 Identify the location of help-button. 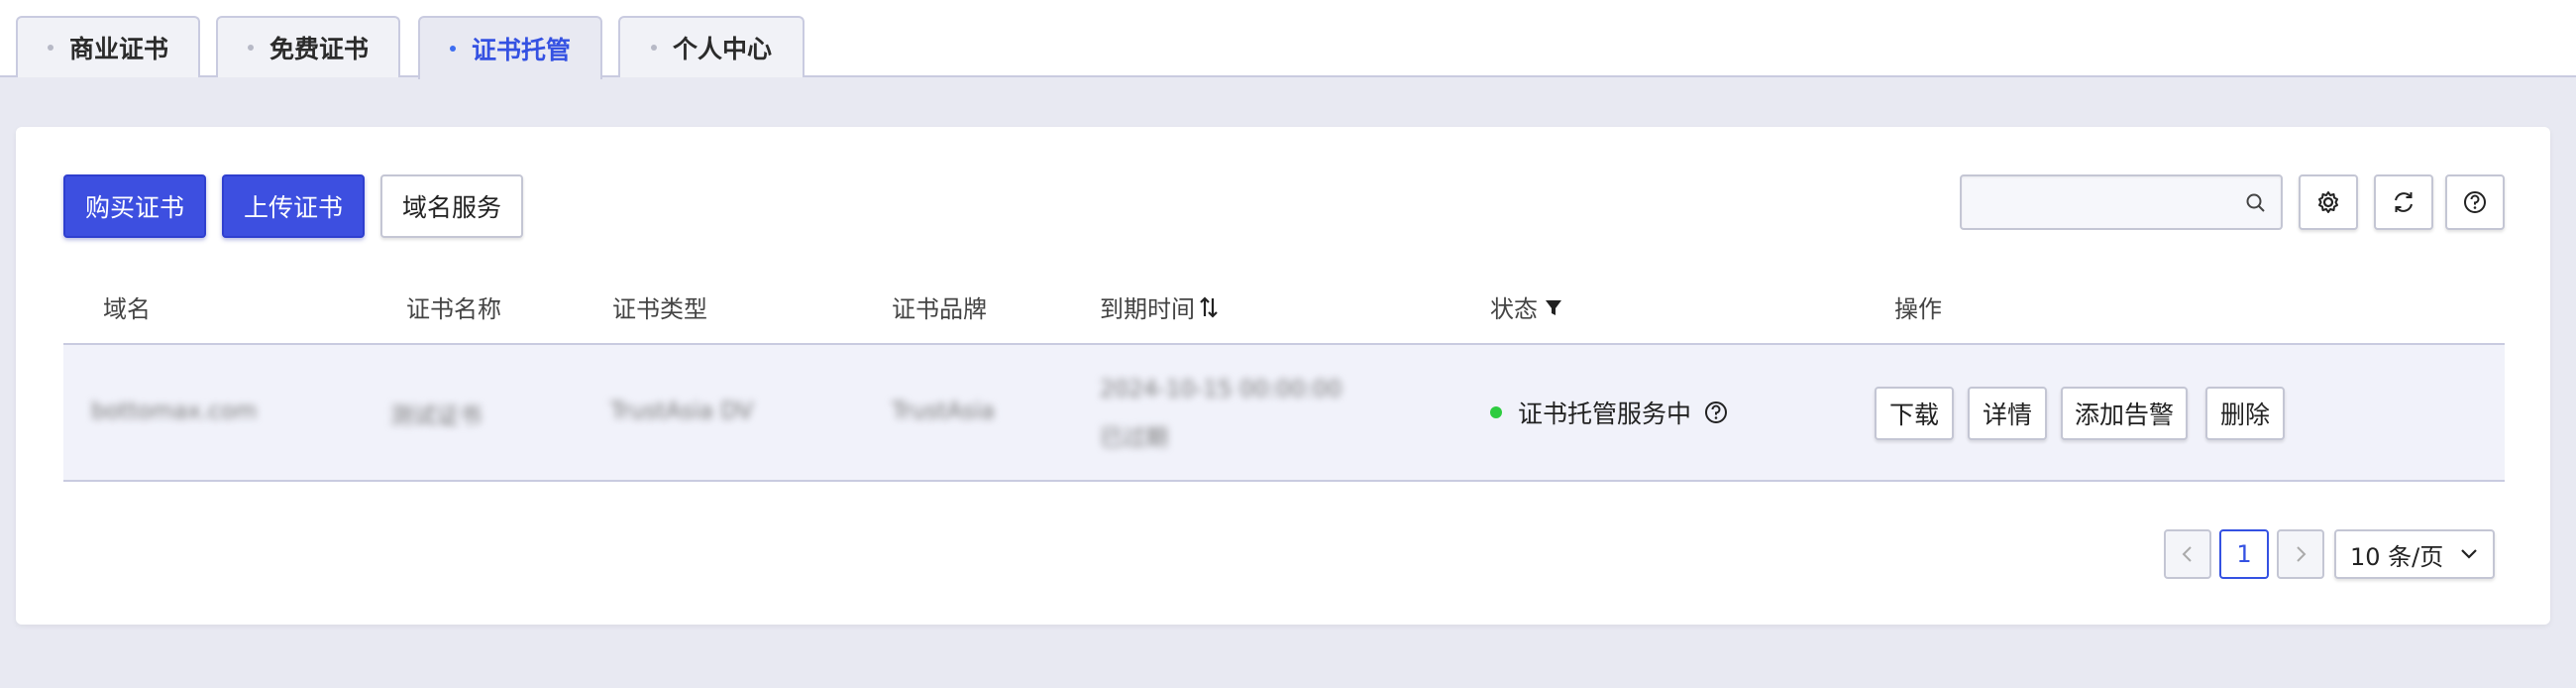
(2475, 202).